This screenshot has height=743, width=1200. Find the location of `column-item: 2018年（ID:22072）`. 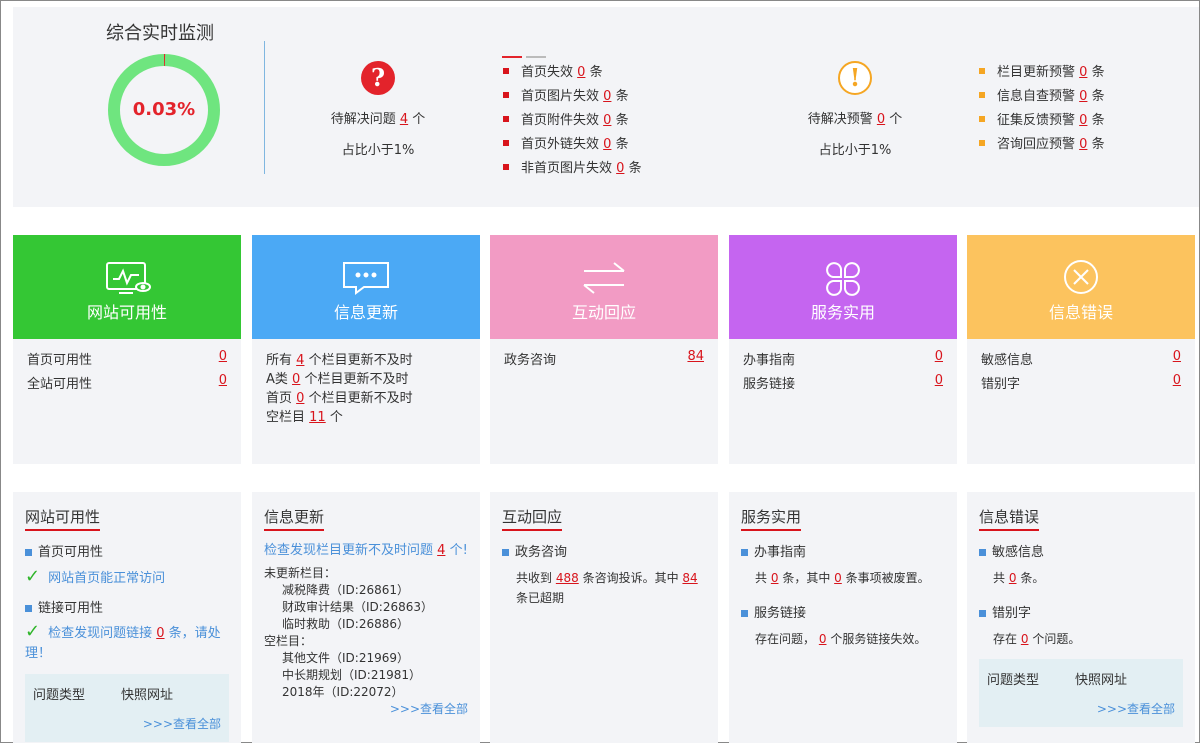

column-item: 2018年（ID:22072） is located at coordinates (366, 692).